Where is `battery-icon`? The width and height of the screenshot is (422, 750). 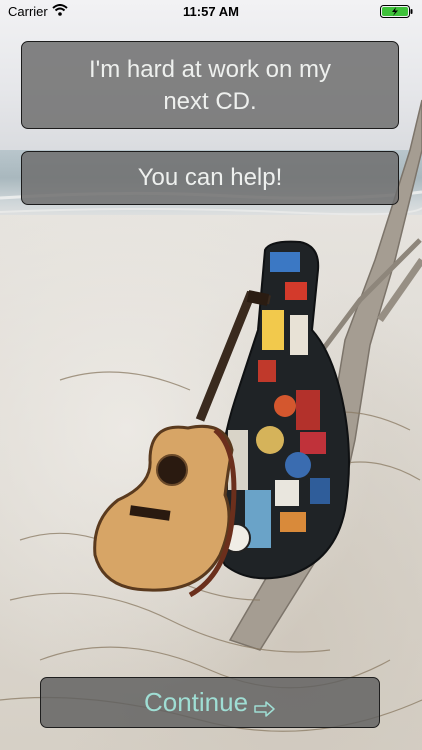
battery-icon is located at coordinates (397, 11).